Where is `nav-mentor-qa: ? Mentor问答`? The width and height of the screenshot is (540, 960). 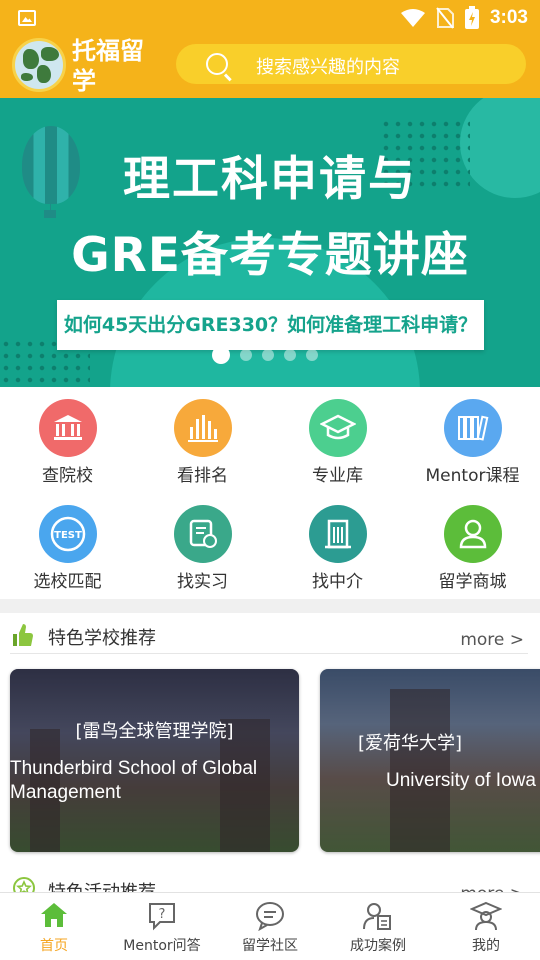
nav-mentor-qa: ? Mentor问答 is located at coordinates (162, 926).